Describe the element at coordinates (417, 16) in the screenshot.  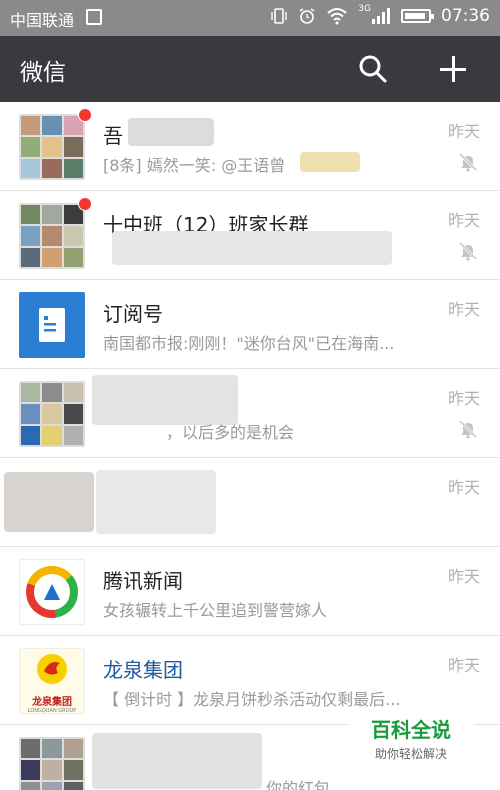
I see `battery-icon` at that location.